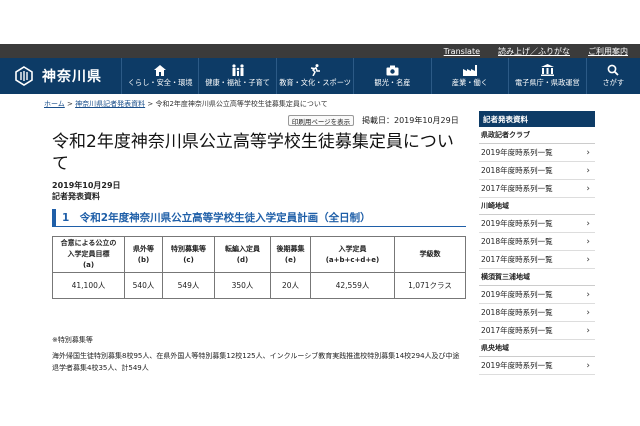  What do you see at coordinates (76, 196) in the screenshot?
I see `document-type: 記者発表資料` at bounding box center [76, 196].